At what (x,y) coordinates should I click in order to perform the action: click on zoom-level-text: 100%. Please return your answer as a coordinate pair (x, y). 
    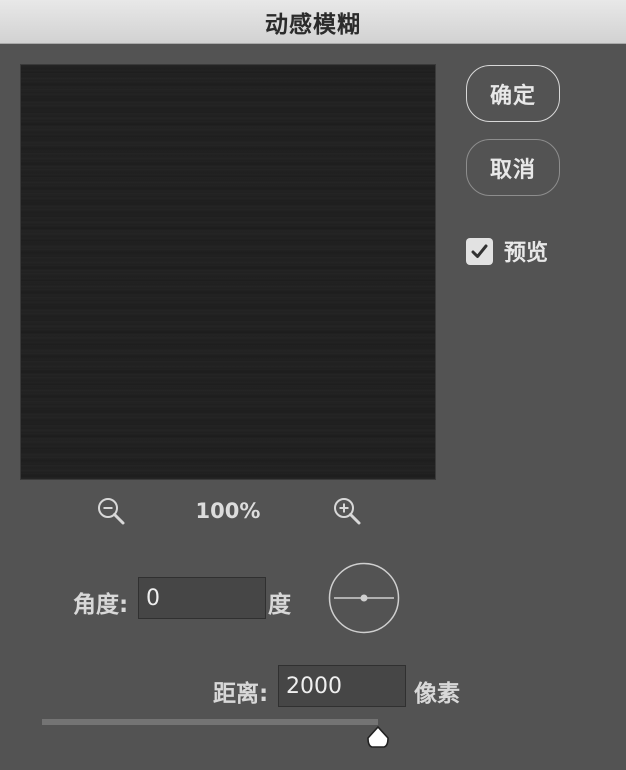
    Looking at the image, I should click on (228, 511).